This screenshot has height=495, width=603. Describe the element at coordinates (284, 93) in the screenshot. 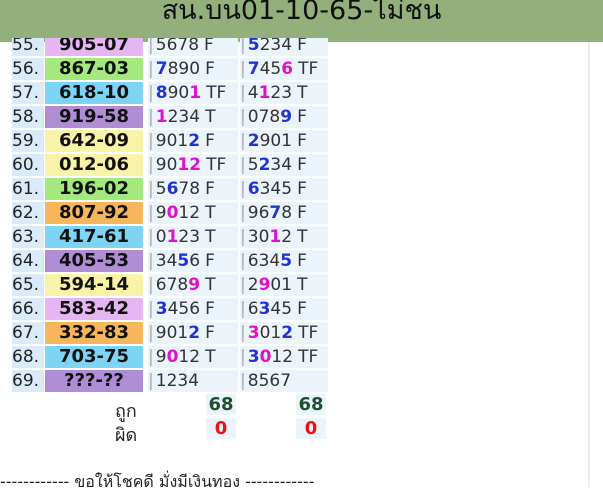

I see `digit-set-b: | 4123 T` at that location.